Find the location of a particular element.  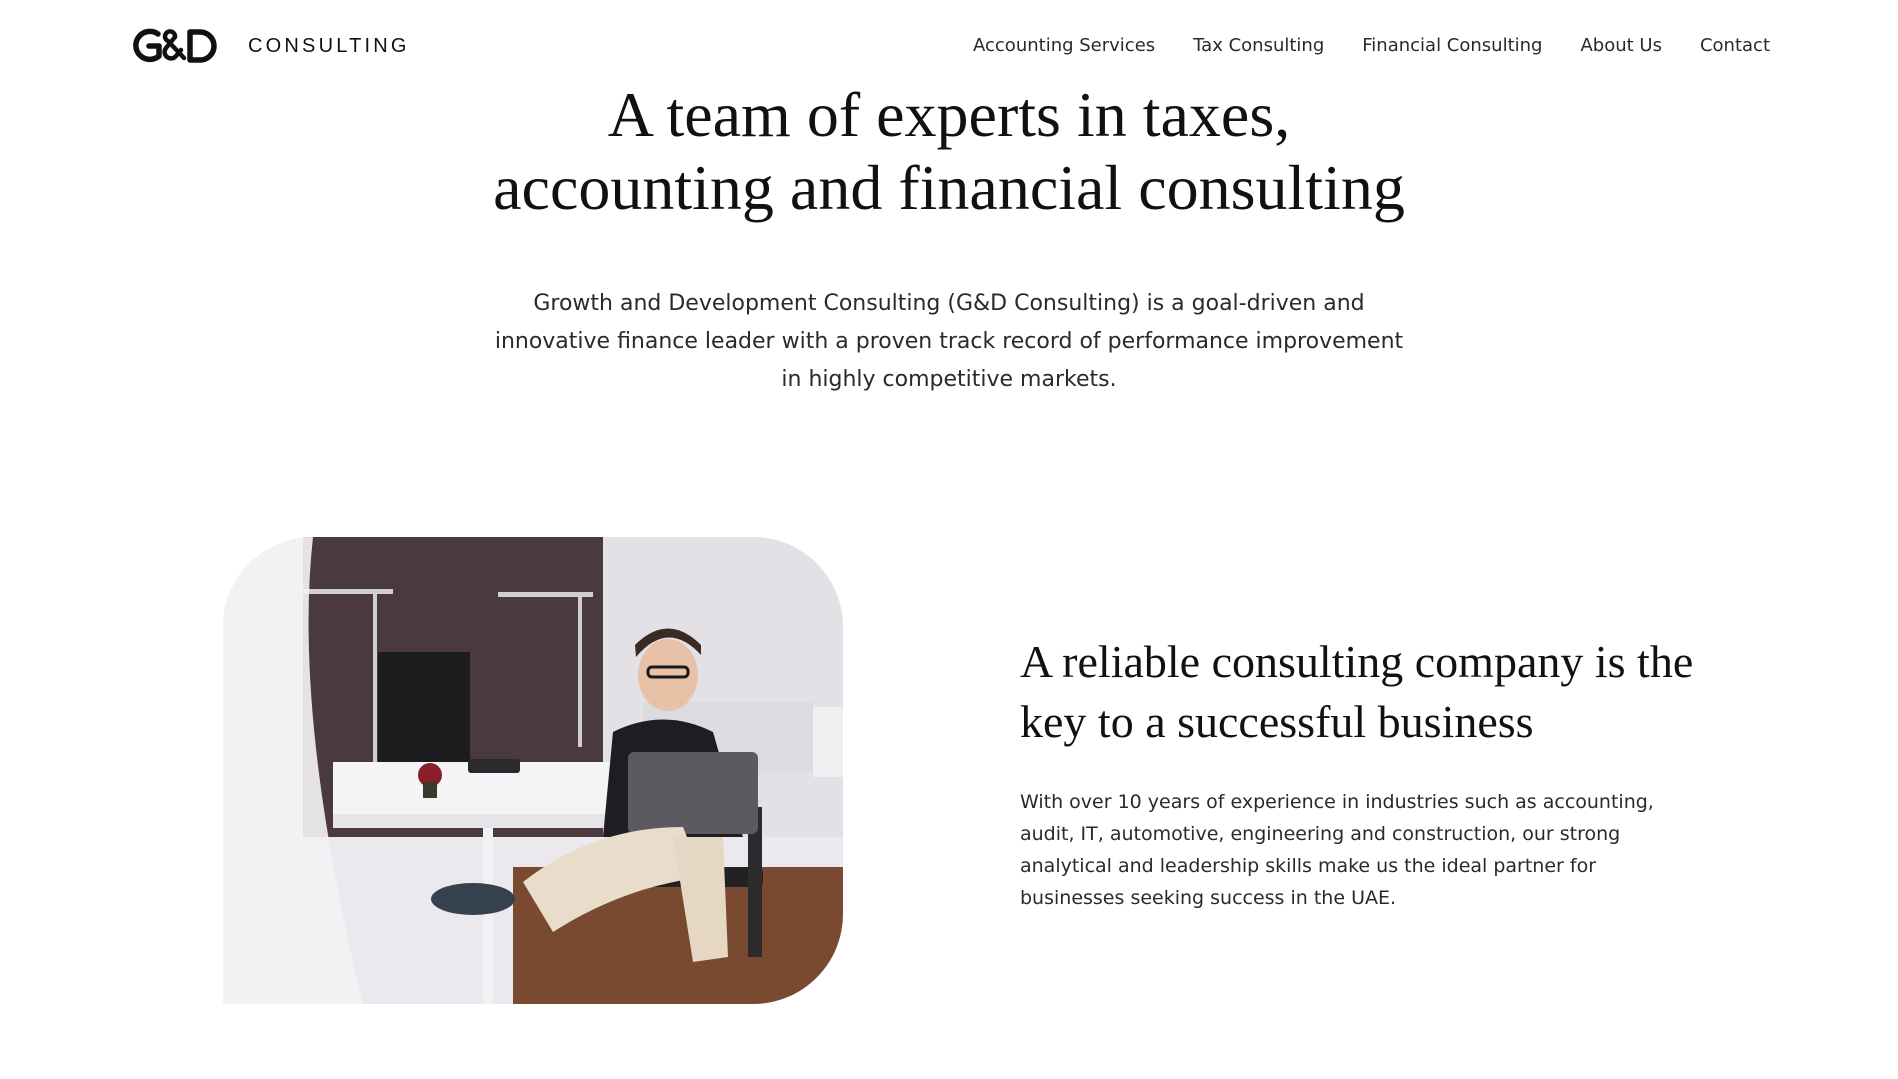

hero-title-line: A team of experts in taxes, is located at coordinates (949, 114).